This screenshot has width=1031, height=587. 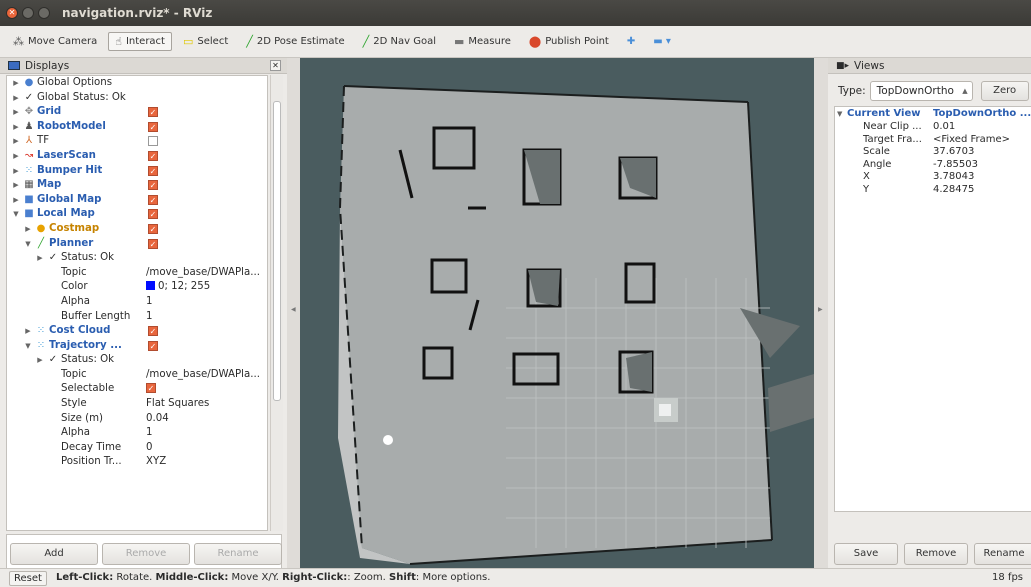 I want to click on reset-button: Reset, so click(x=28, y=578).